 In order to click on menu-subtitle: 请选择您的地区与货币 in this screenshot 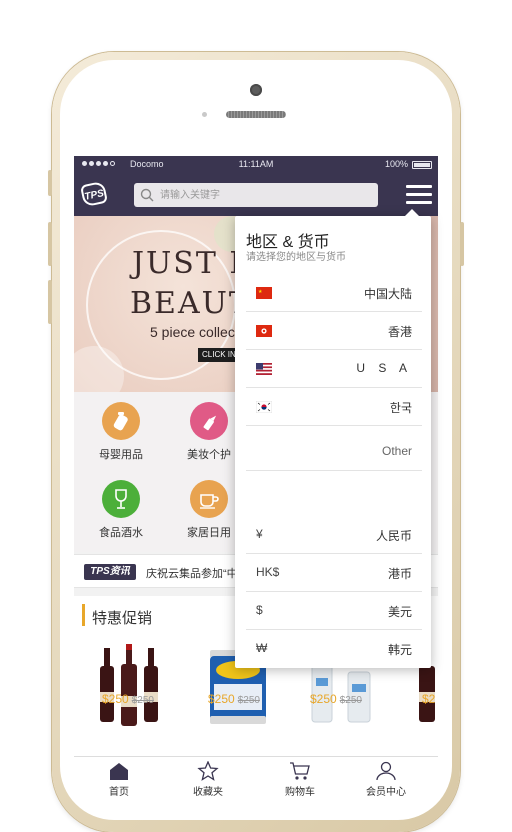, I will do `click(296, 257)`.